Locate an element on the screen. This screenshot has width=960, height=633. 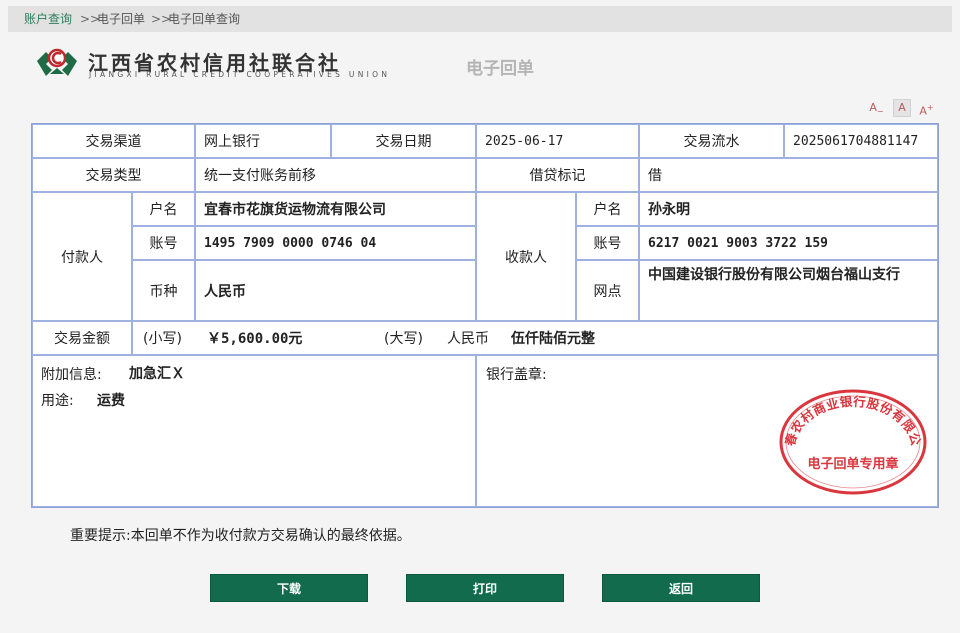
amount-label: 交易金额 is located at coordinates (82, 338).